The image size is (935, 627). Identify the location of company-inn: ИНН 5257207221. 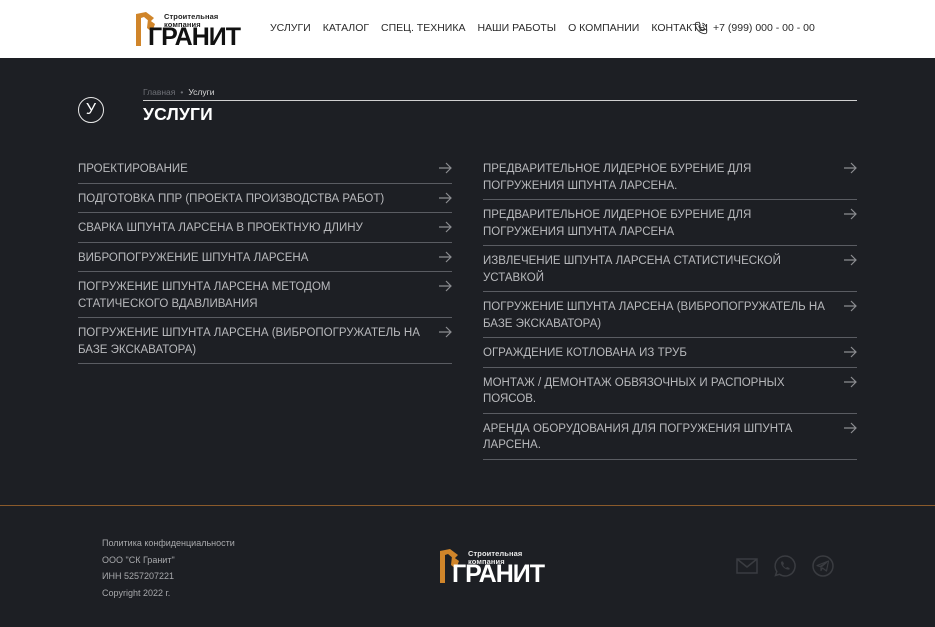
(138, 576).